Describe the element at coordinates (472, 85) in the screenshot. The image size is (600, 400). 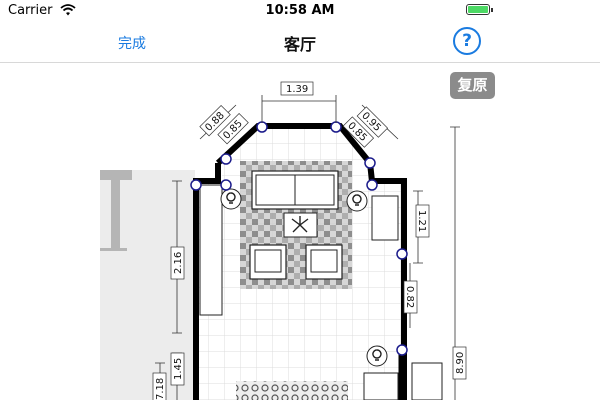
I see `reset-button: 复原` at that location.